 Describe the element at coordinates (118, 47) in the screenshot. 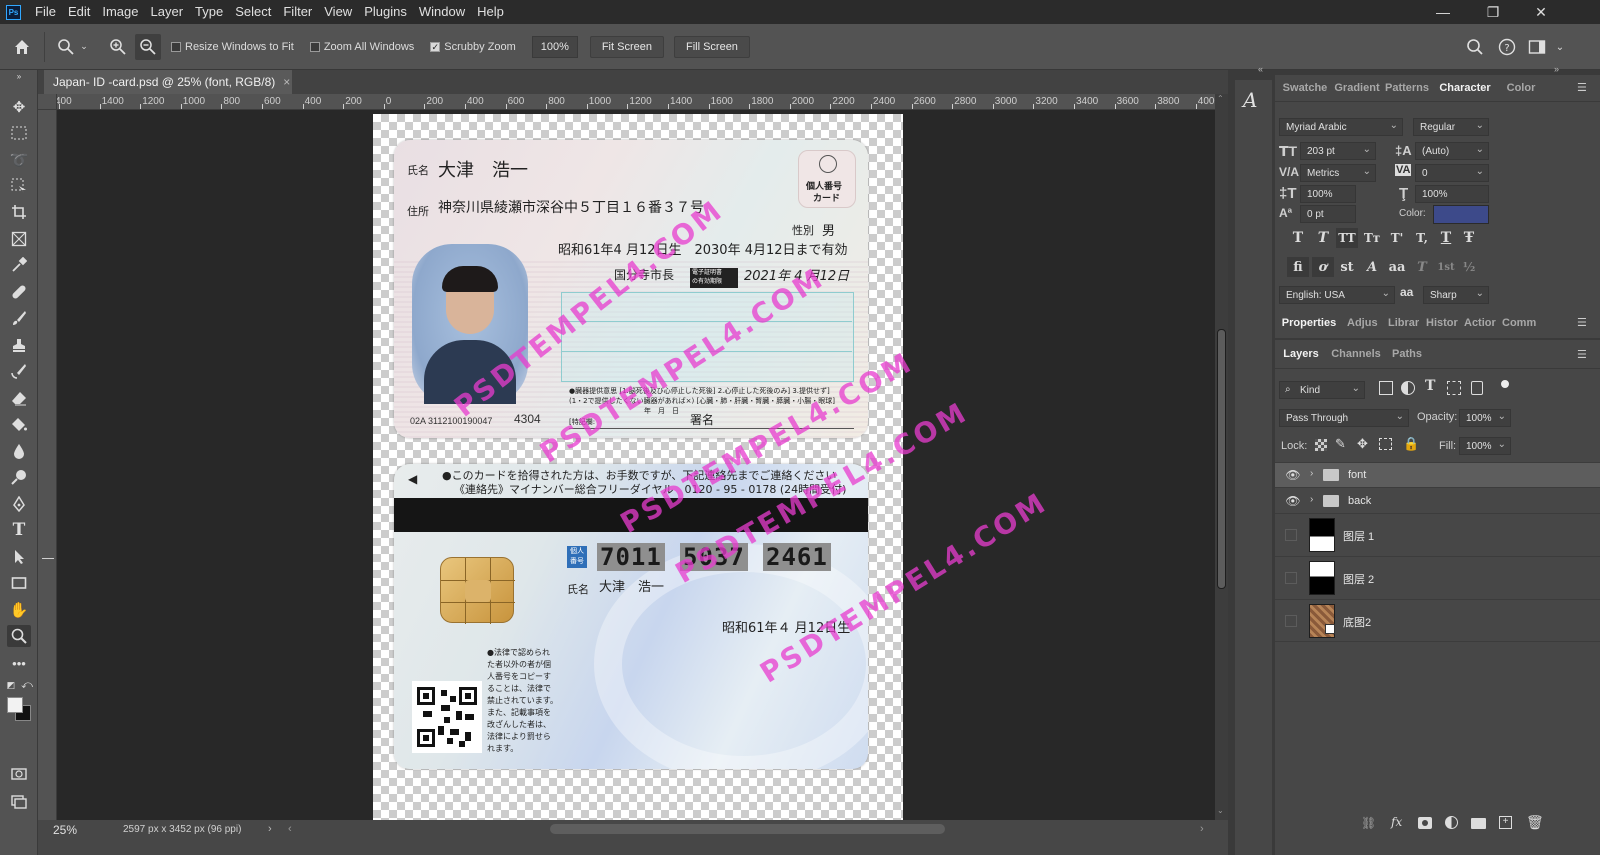

I see `zoom-in-icon` at that location.